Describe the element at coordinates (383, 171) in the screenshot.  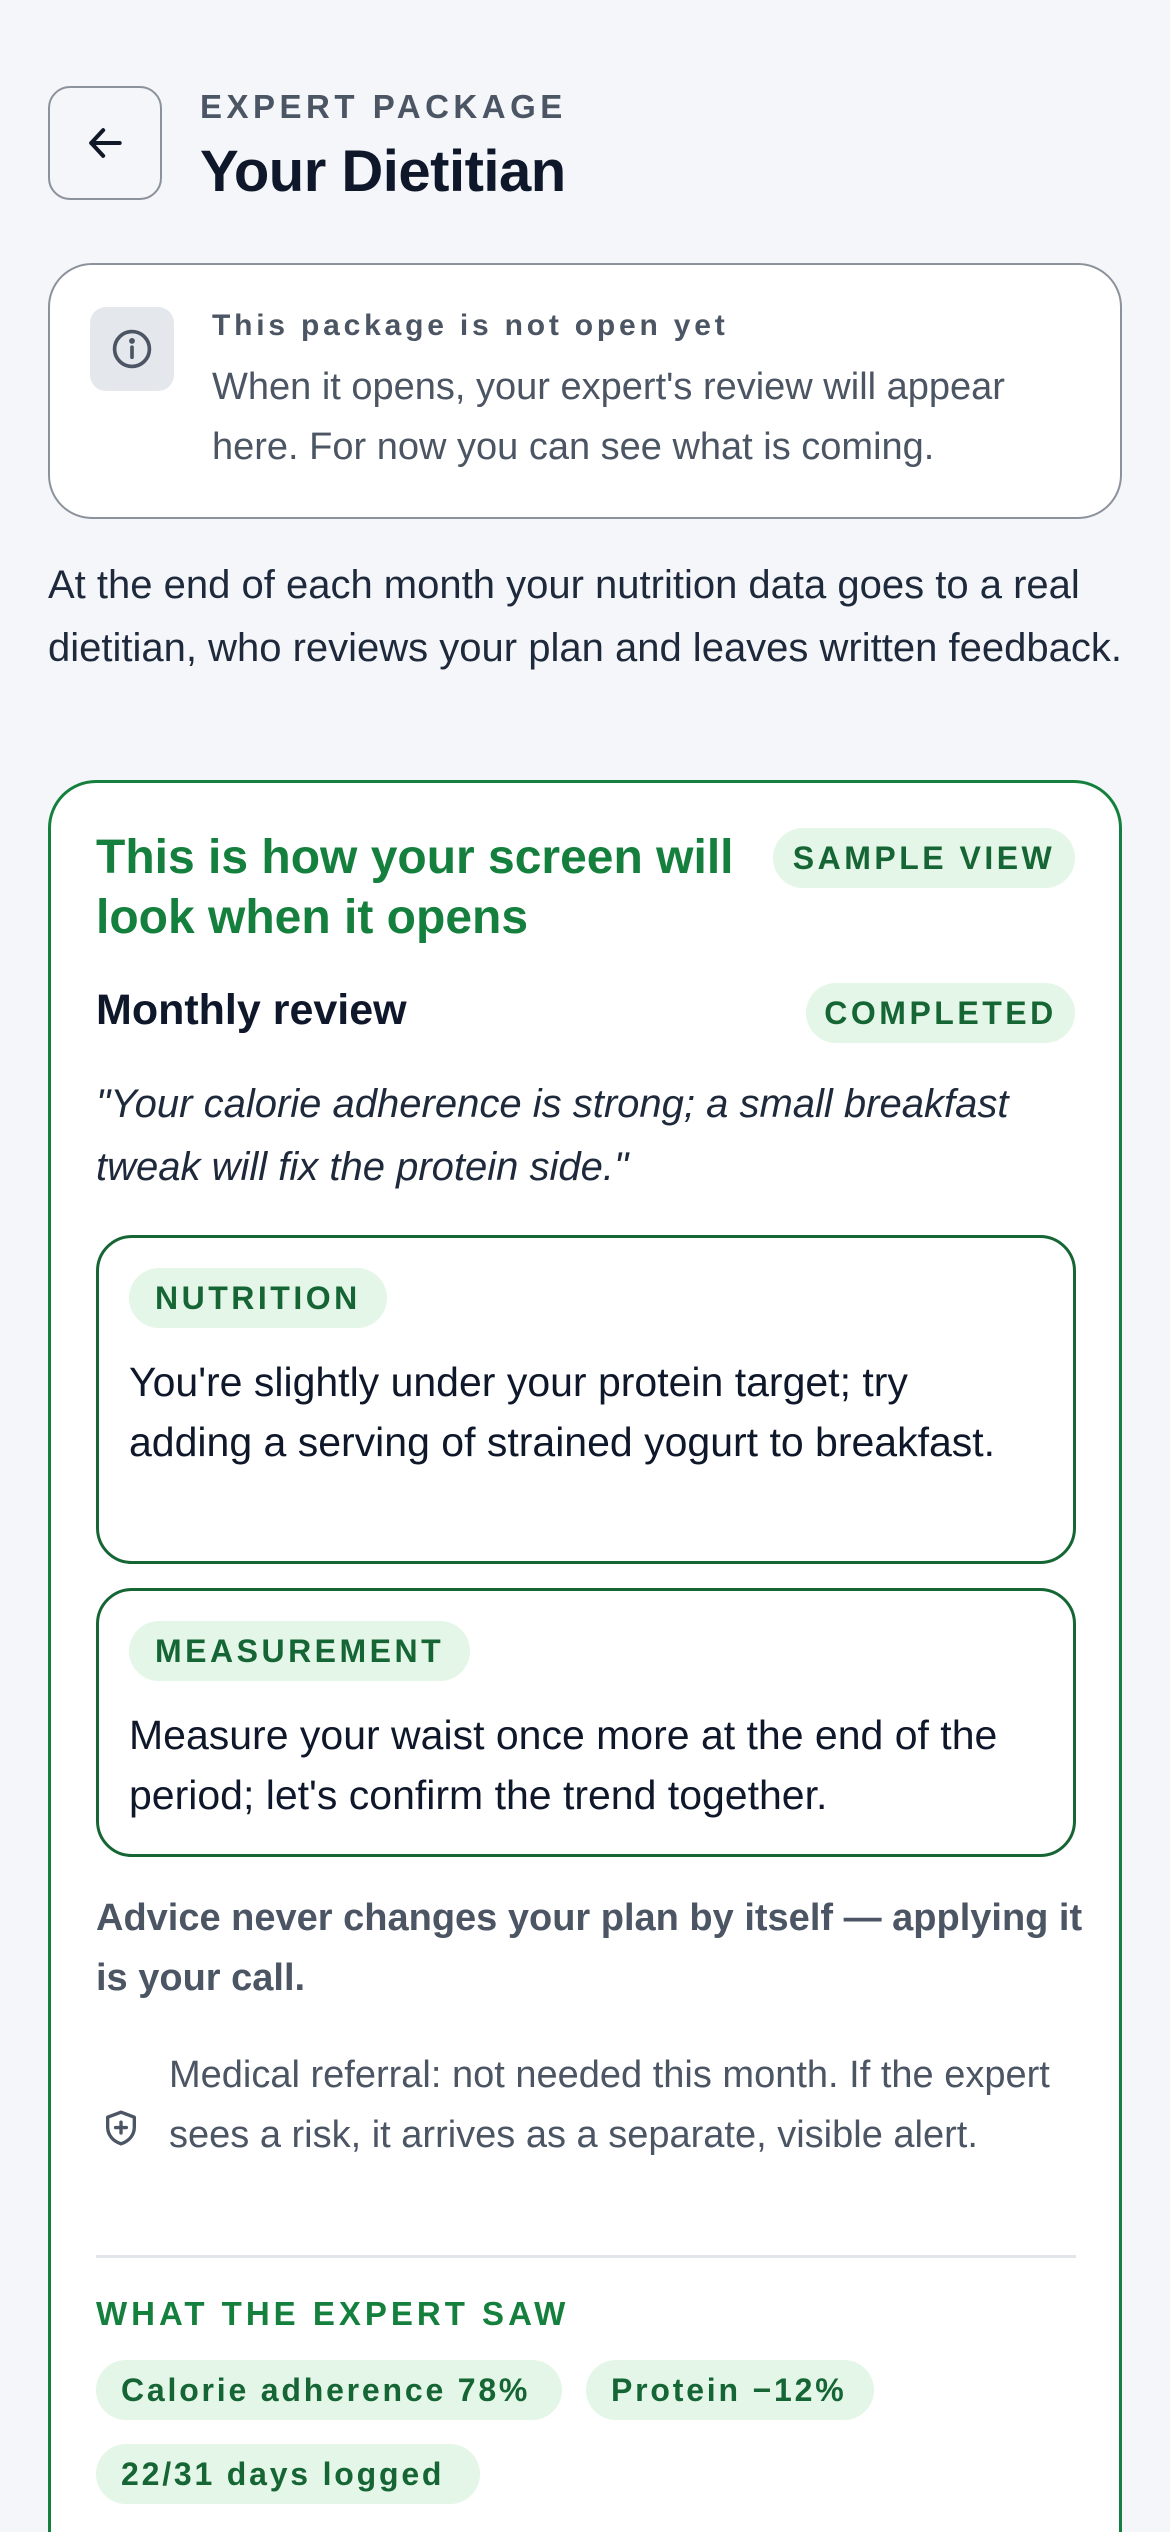
I see `page-title: Your Dietitian` at that location.